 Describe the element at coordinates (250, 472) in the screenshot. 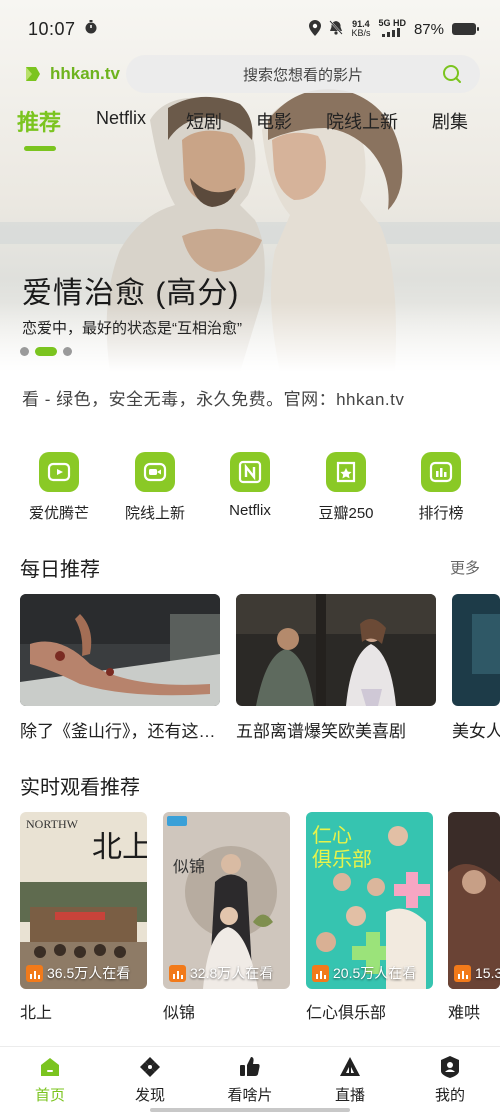

I see `netflix-n-icon` at that location.